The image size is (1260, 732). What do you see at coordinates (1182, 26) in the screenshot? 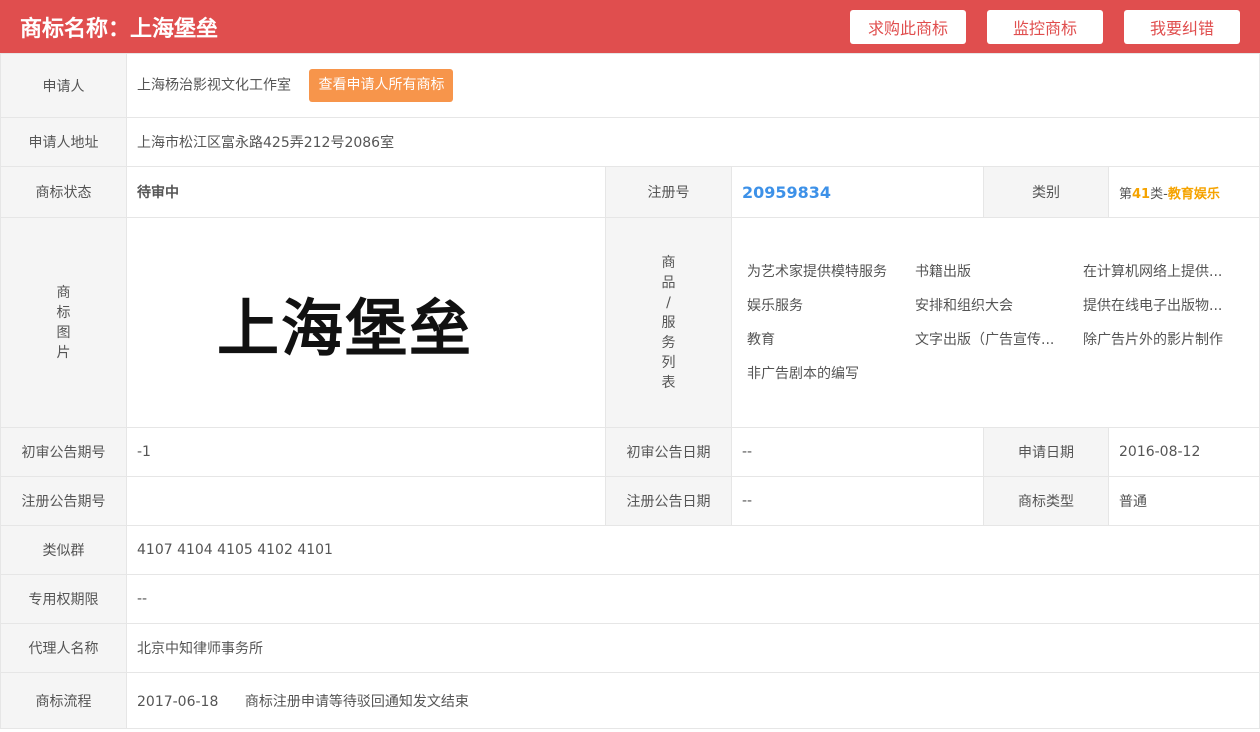
I see `report-error-button: 我要纠错` at bounding box center [1182, 26].